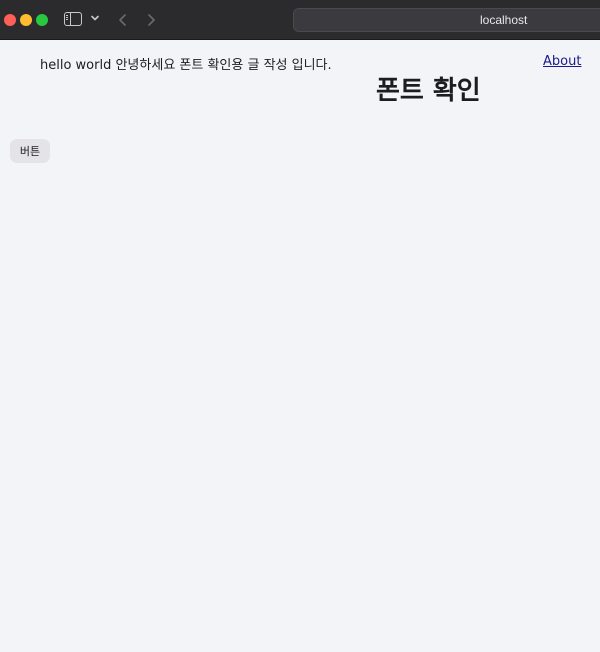  I want to click on forward-arrow-icon, so click(151, 20).